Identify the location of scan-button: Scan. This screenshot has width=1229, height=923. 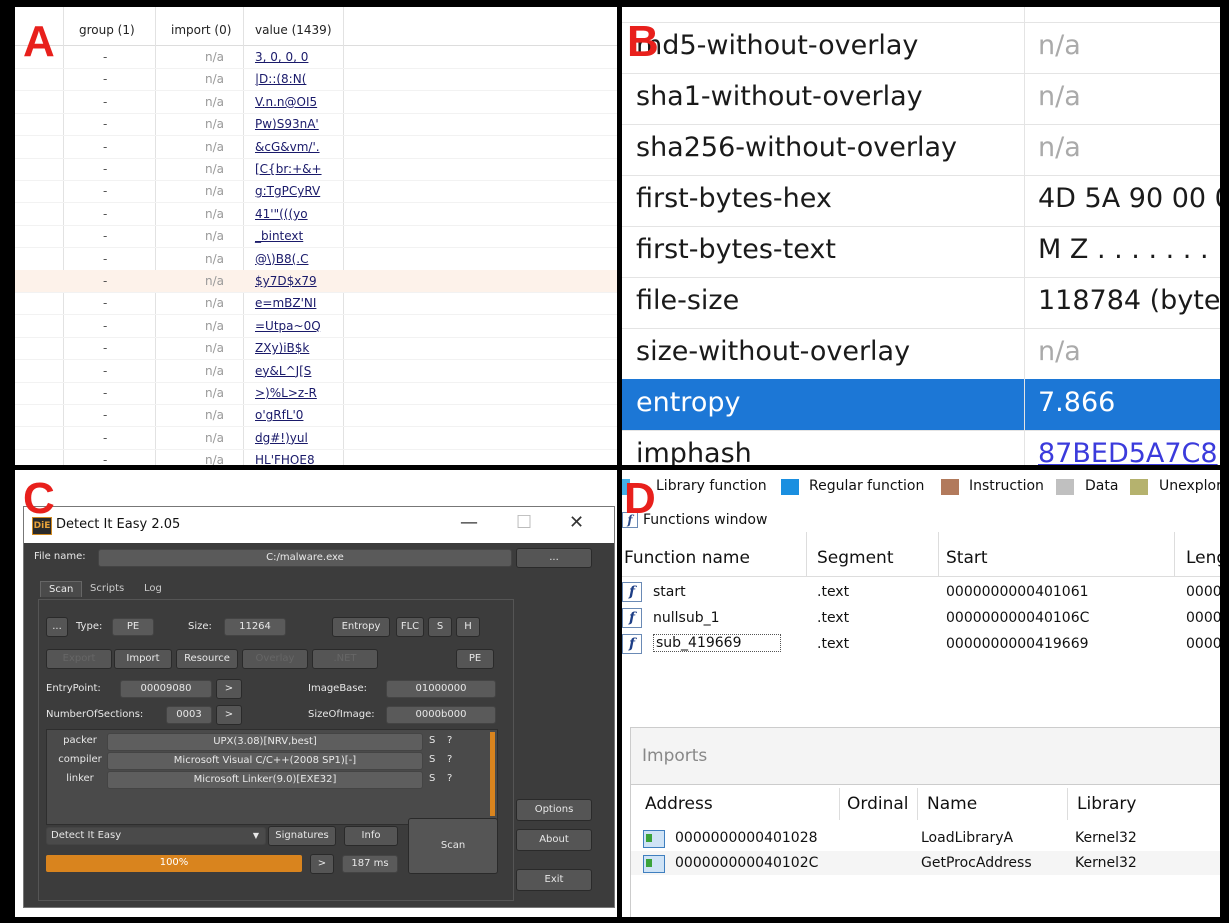
(453, 846).